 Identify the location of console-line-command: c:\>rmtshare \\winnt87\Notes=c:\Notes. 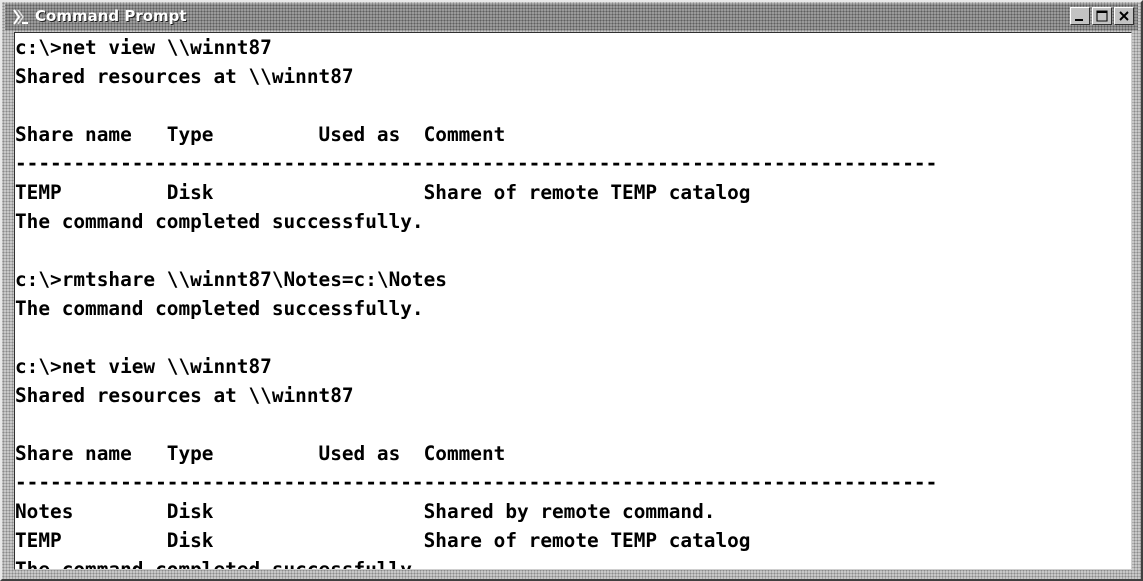
(231, 279).